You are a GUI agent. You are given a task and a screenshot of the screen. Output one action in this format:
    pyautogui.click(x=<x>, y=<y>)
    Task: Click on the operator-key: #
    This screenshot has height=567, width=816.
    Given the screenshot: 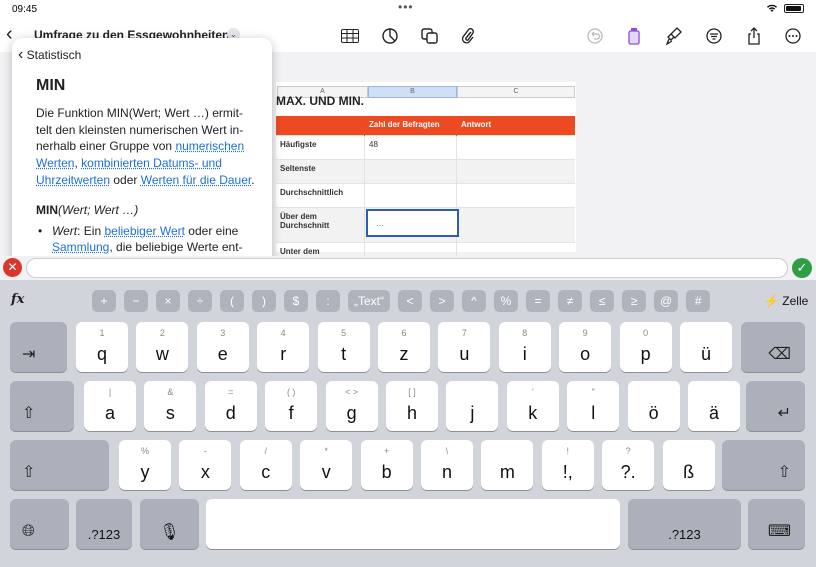 What is the action you would take?
    pyautogui.click(x=698, y=301)
    